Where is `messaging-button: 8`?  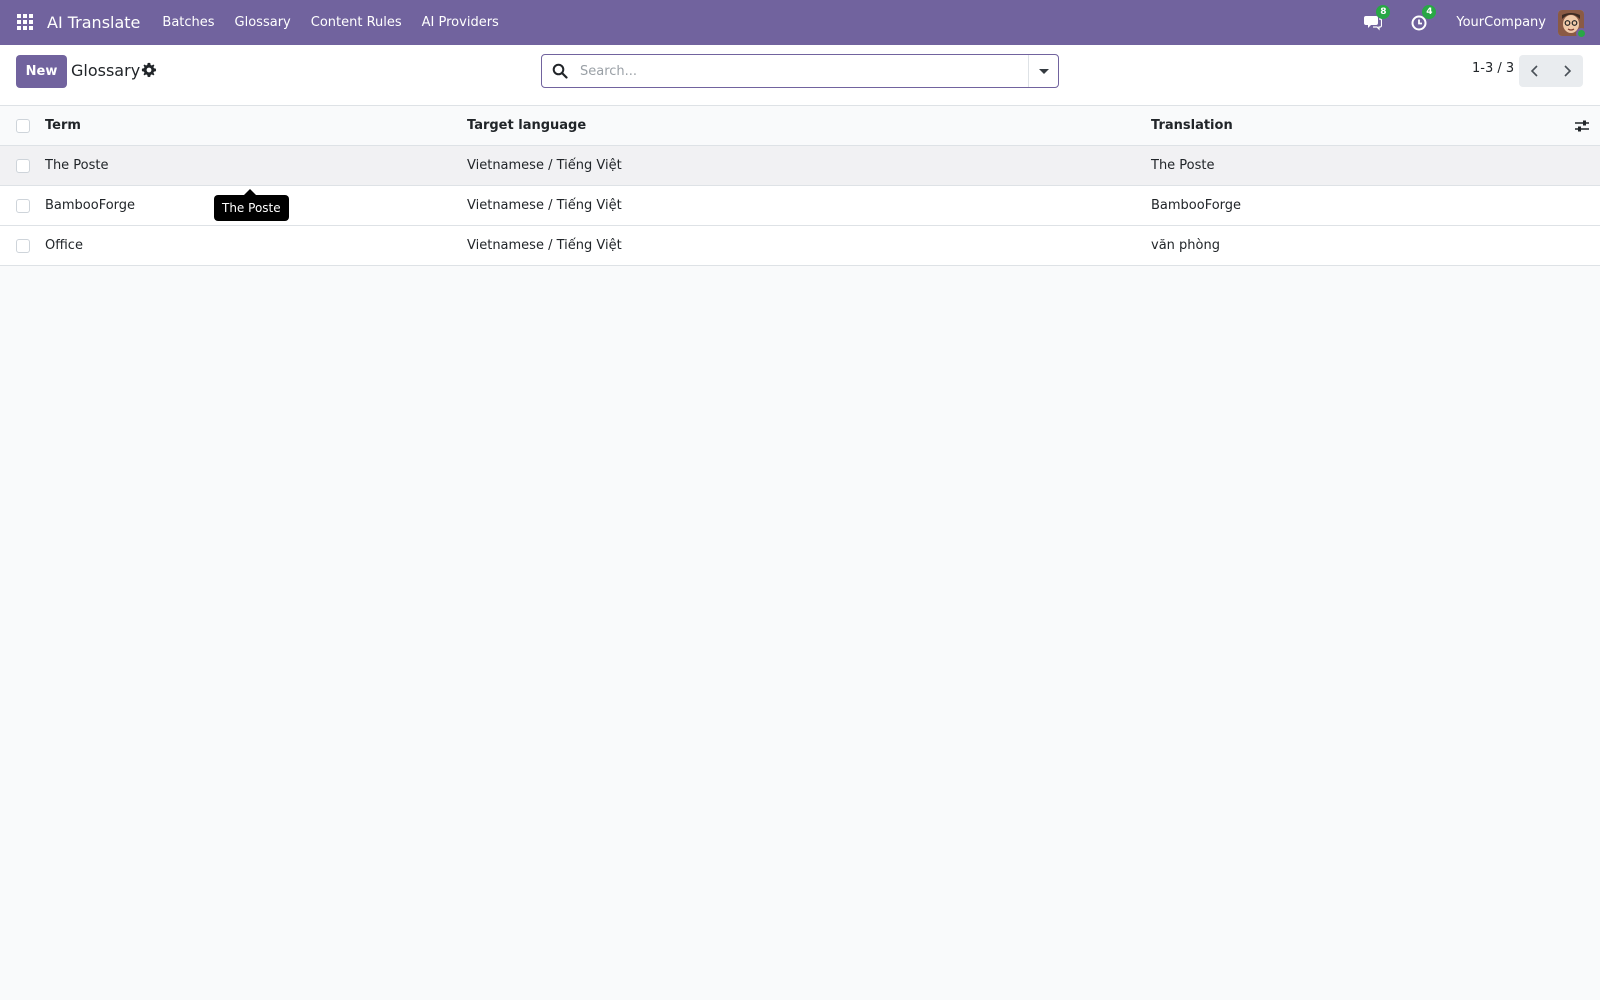
messaging-button: 8 is located at coordinates (1377, 18).